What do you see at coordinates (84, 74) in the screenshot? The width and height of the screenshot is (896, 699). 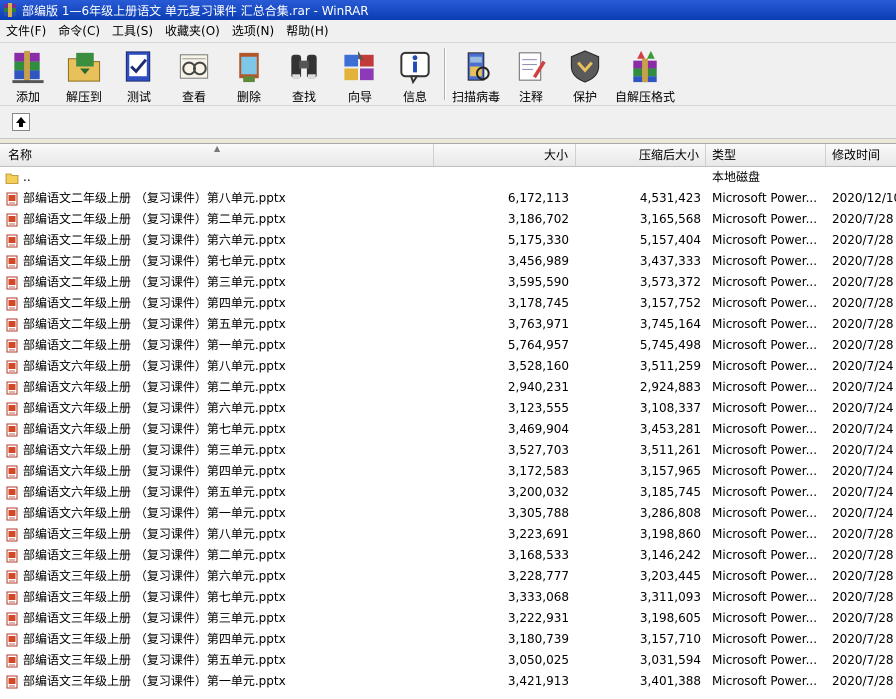 I see `extract-to-button: 解压到` at bounding box center [84, 74].